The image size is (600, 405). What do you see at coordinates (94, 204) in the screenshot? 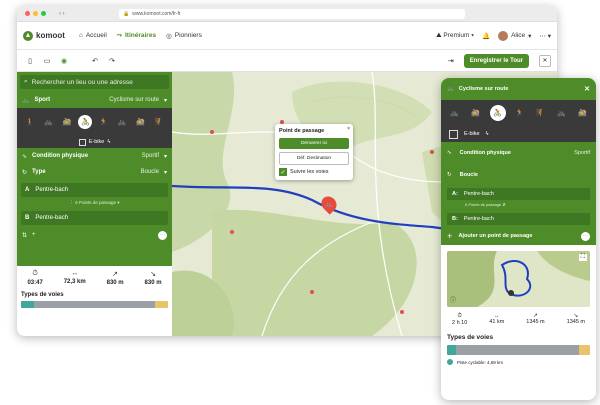
I see `waypoint-count: ⋮ 6 Points de passage ▾` at bounding box center [94, 204].